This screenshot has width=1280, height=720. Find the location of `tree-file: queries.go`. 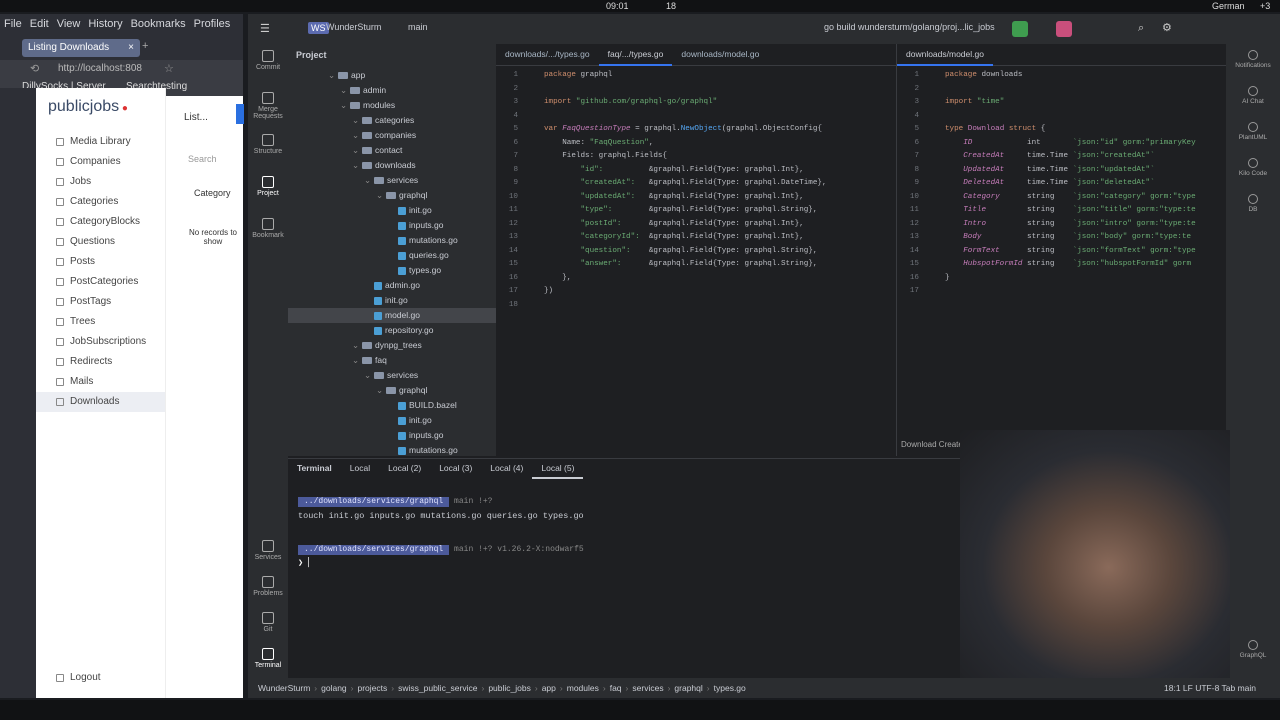

tree-file: queries.go is located at coordinates (392, 255).